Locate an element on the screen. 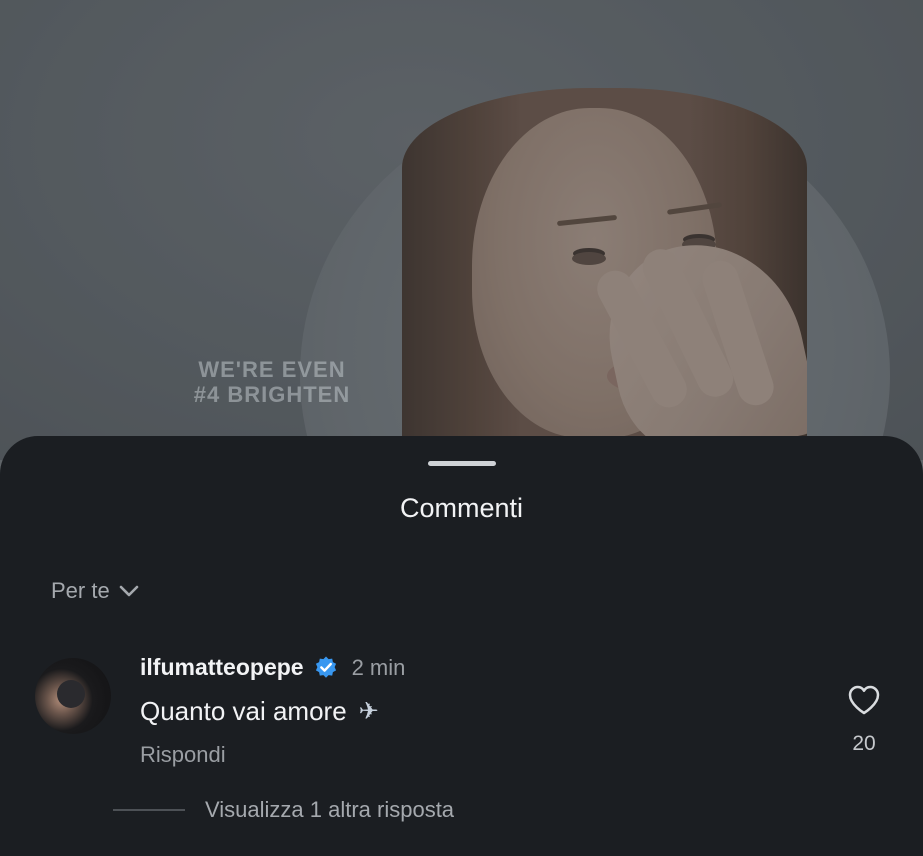 The image size is (923, 856). sort-dropdown: Per te is located at coordinates (95, 591).